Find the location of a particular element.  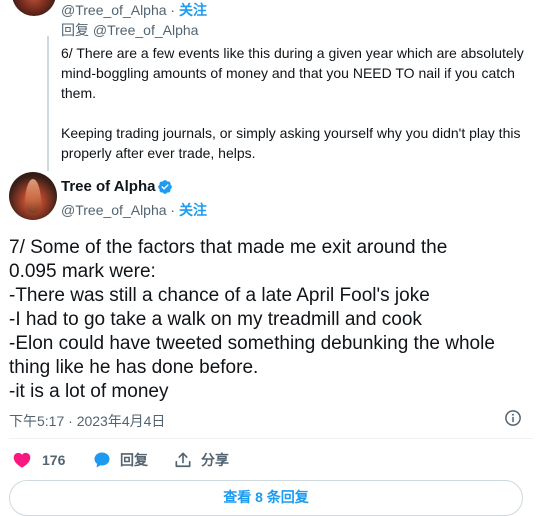

share-button: 分享 is located at coordinates (201, 460).